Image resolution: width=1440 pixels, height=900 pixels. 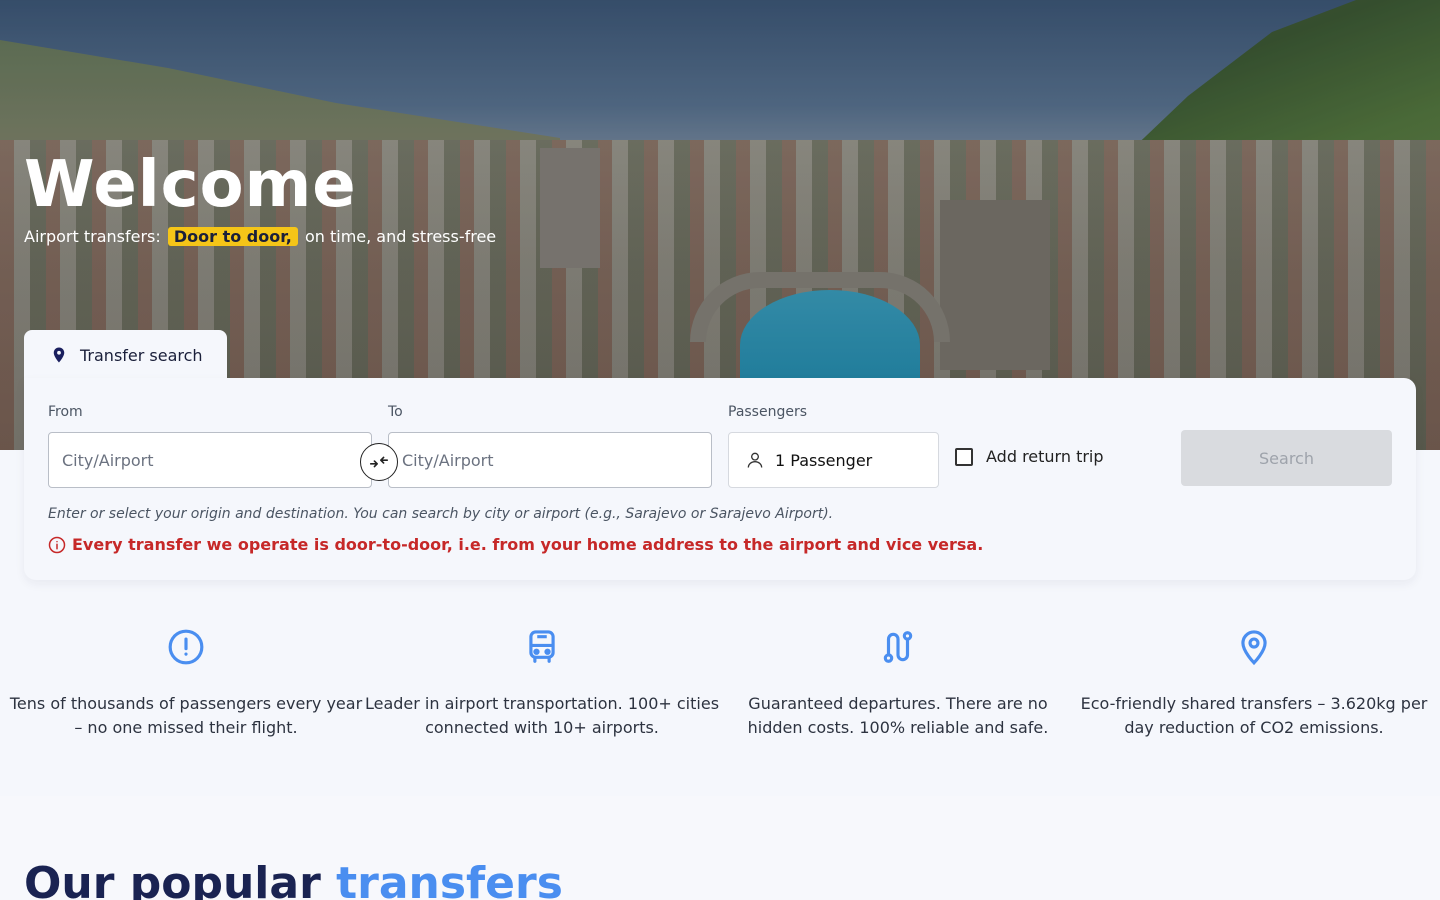 I want to click on popular-heading-part1: Our popular, so click(x=172, y=879).